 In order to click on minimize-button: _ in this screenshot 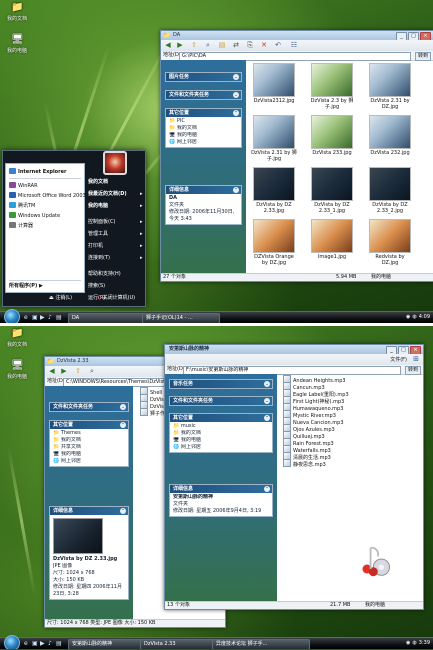, I will do `click(391, 350)`.